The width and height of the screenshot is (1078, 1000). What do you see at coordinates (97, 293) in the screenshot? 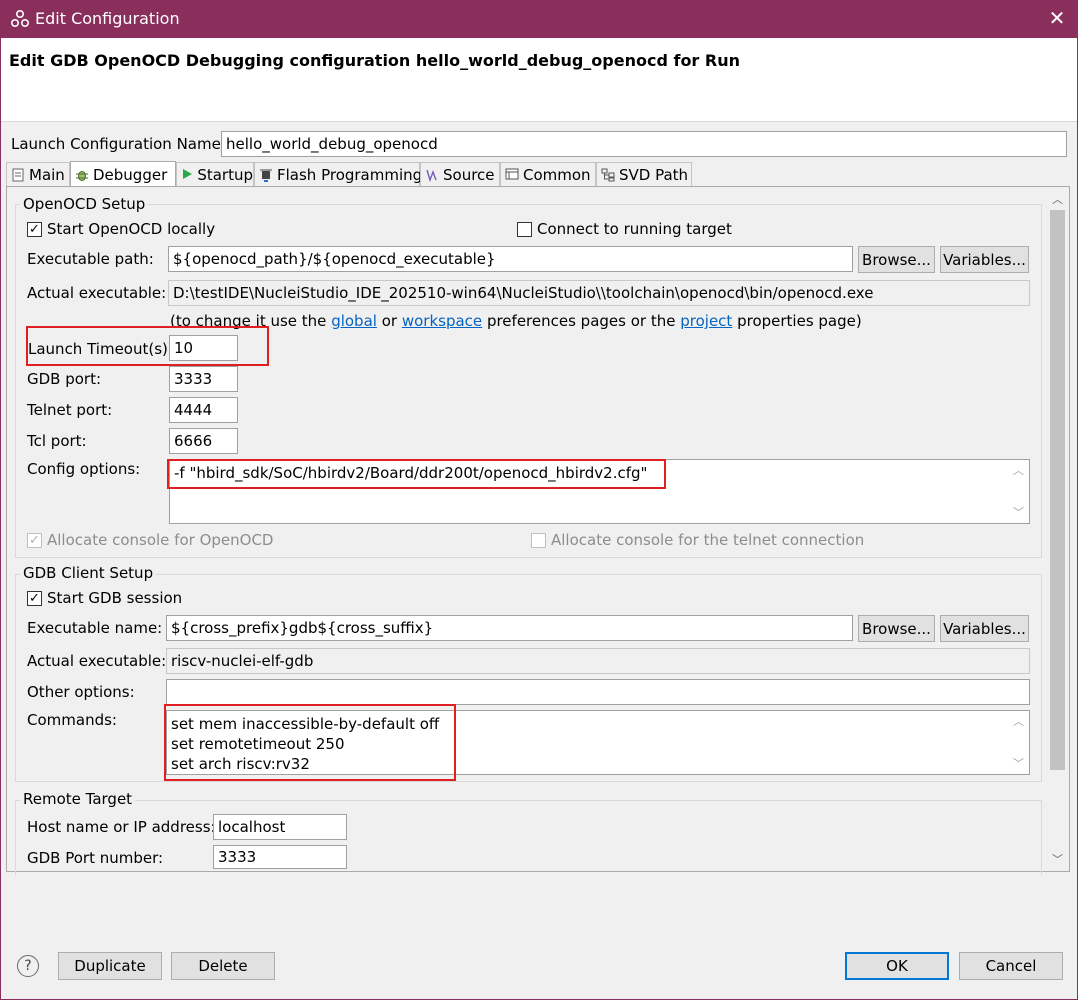
I see `openocd-actual-exec-label: Actual executable:` at bounding box center [97, 293].